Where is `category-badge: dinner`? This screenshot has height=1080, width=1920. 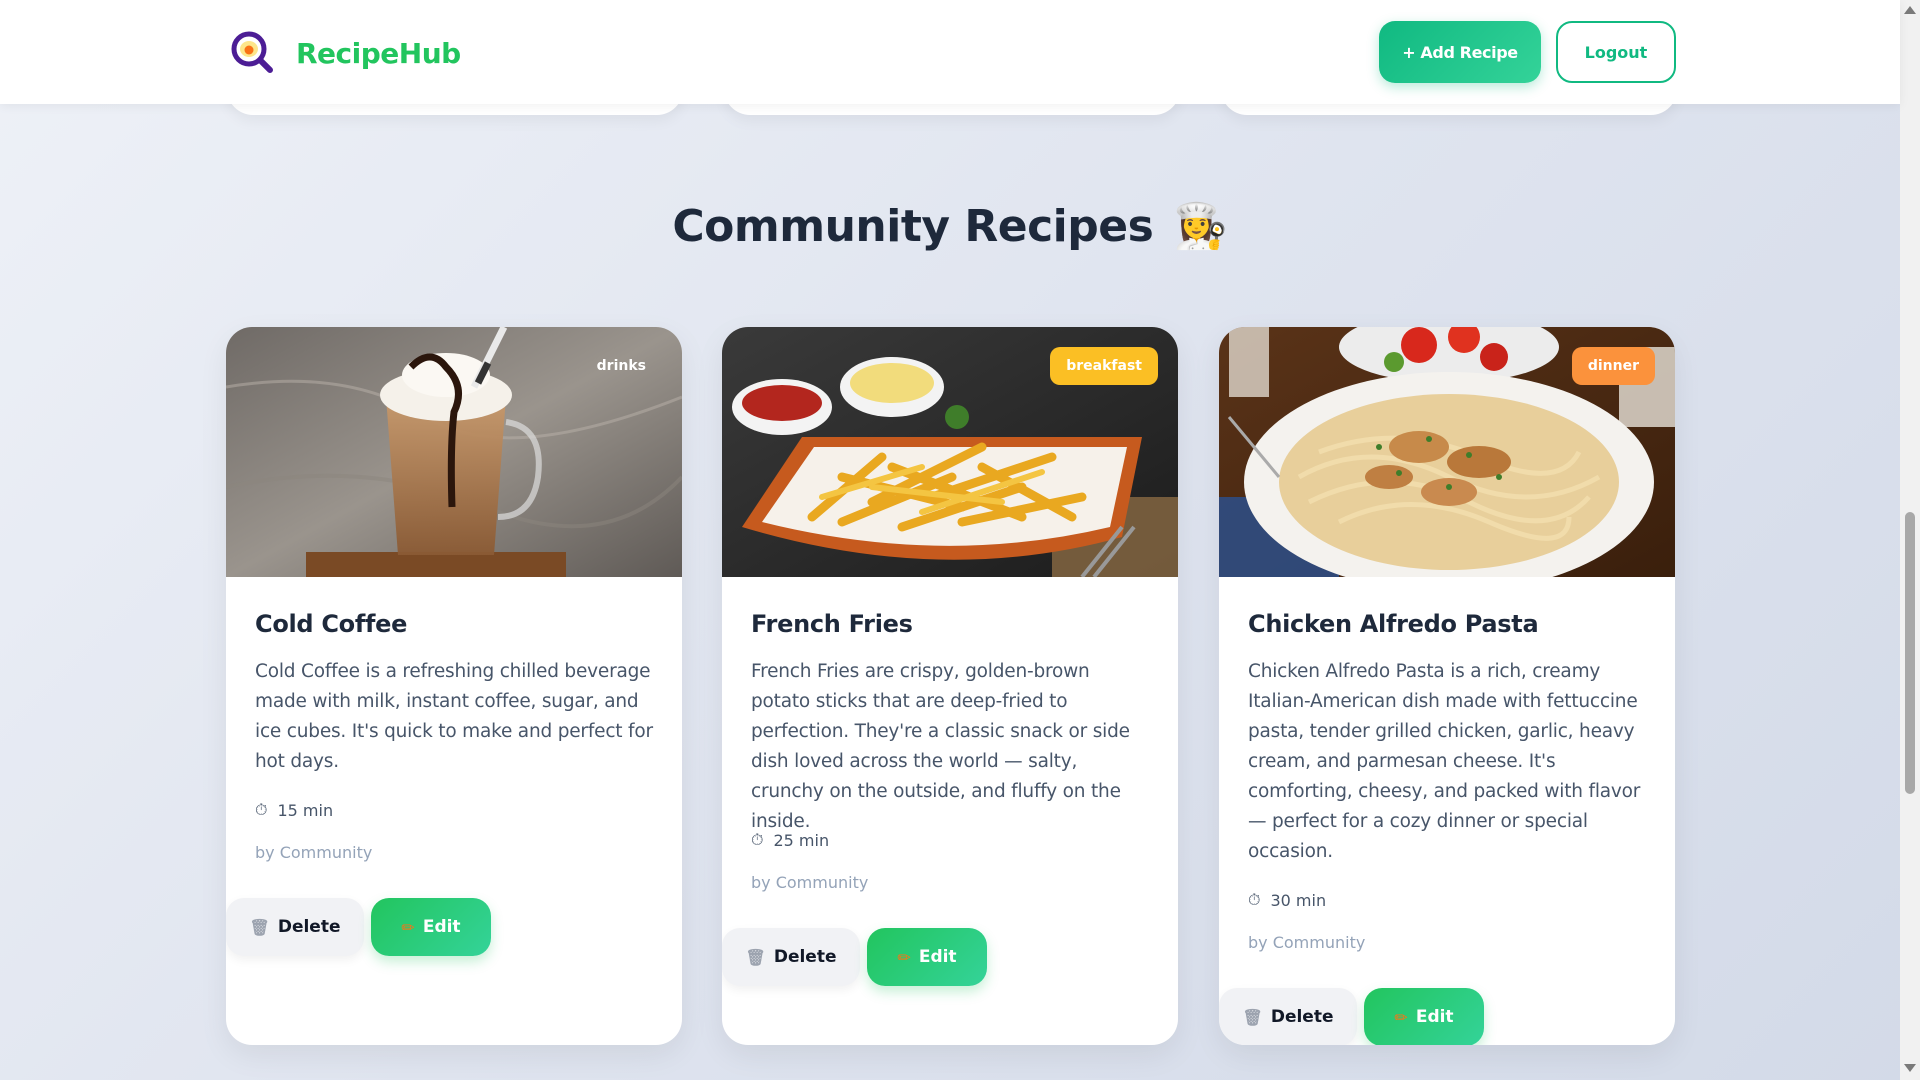 category-badge: dinner is located at coordinates (1613, 366).